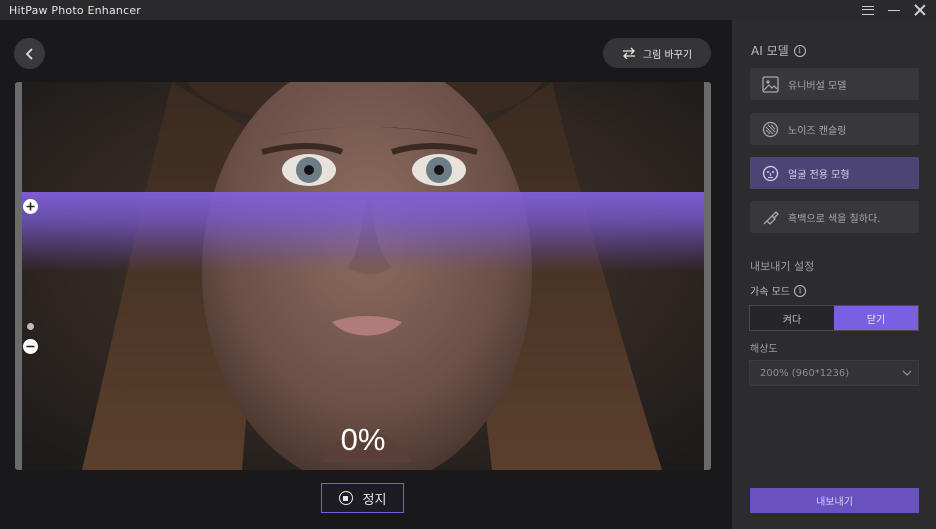  Describe the element at coordinates (707, 276) in the screenshot. I see `preview-right-edge` at that location.